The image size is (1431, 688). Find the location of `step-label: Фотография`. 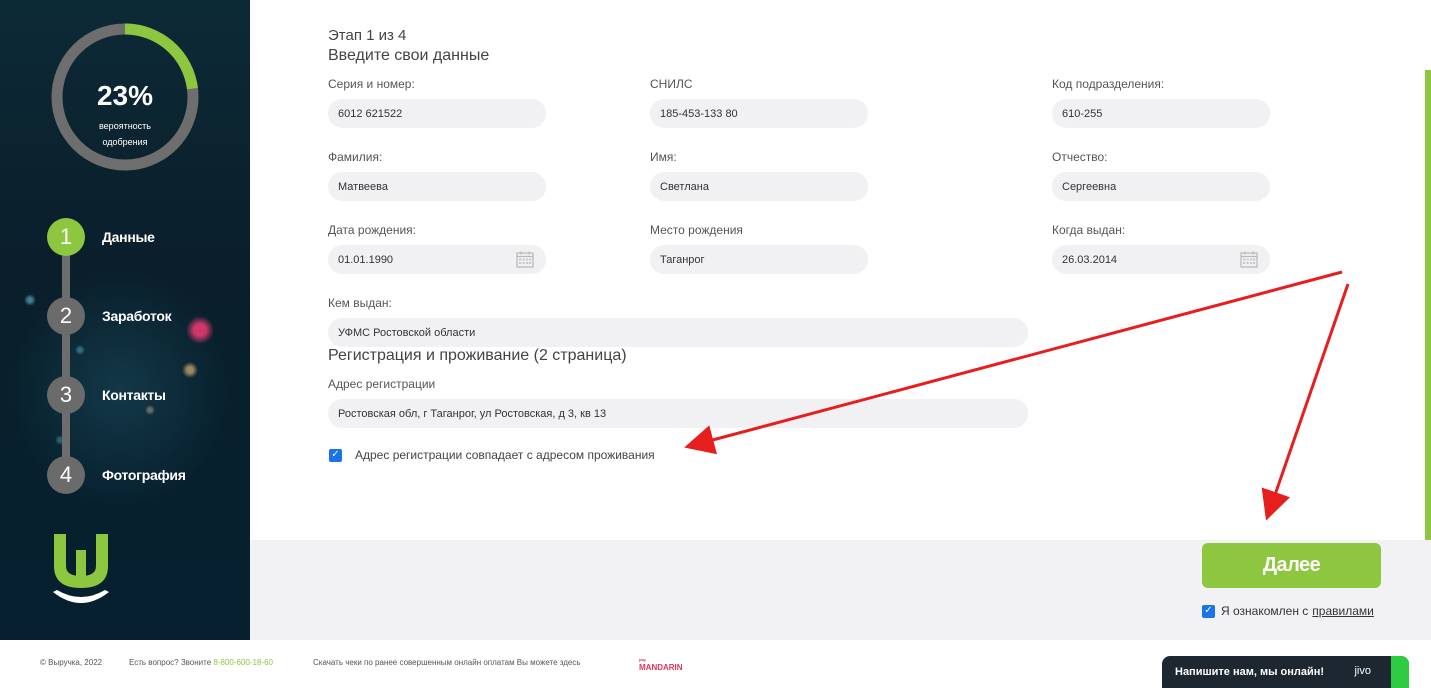

step-label: Фотография is located at coordinates (144, 475).